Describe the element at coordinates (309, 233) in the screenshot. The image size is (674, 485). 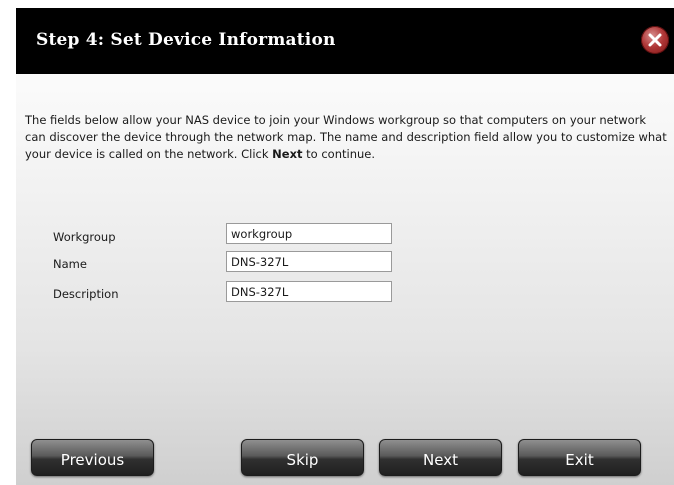
I see `workgroup-input` at that location.